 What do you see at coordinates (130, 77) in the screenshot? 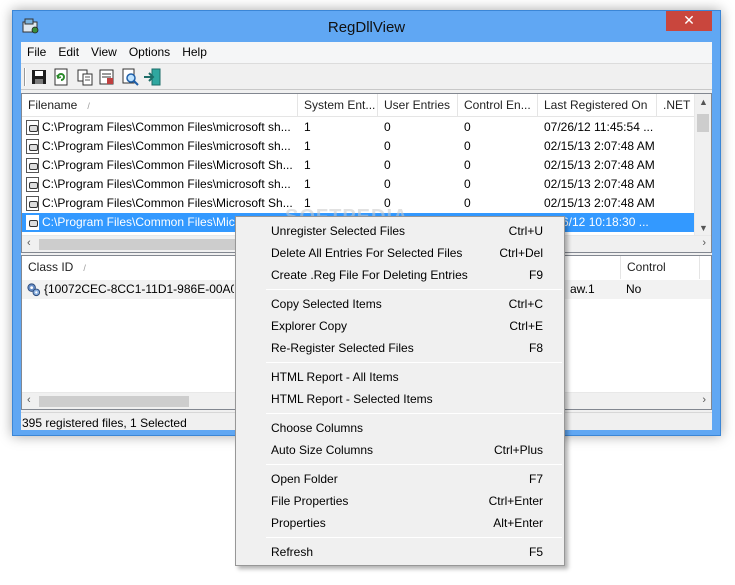
I see `find-icon` at bounding box center [130, 77].